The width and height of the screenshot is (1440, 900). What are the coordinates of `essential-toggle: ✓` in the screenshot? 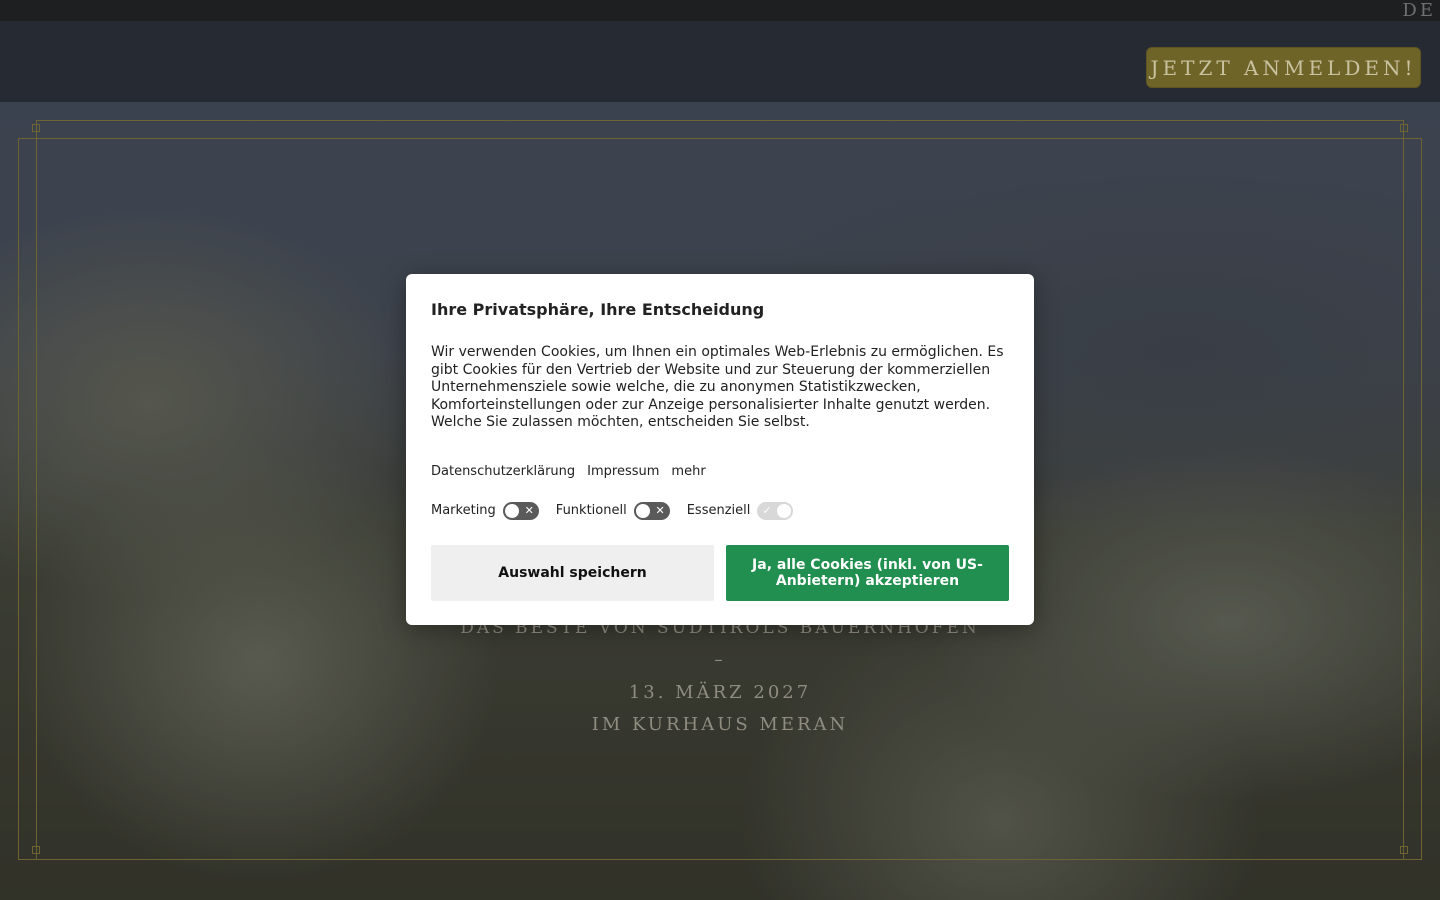 It's located at (775, 510).